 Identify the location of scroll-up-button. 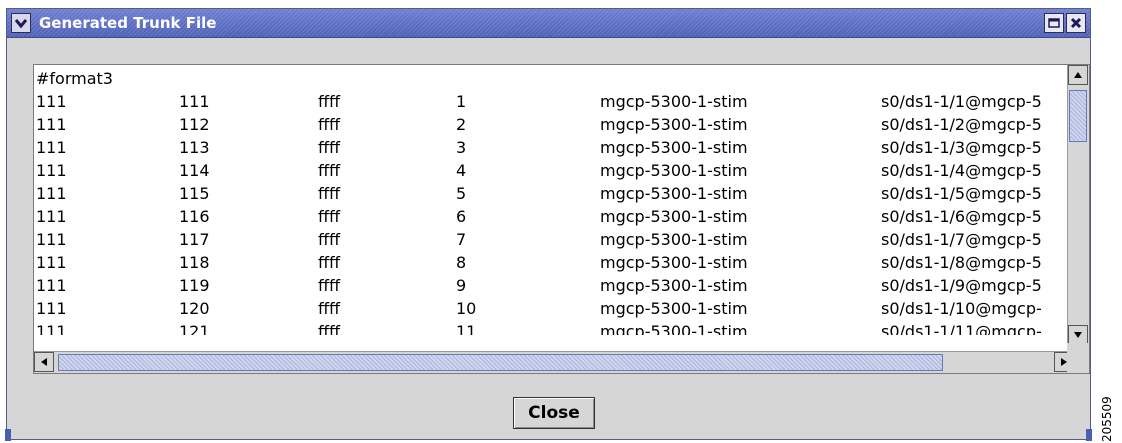
(1078, 75).